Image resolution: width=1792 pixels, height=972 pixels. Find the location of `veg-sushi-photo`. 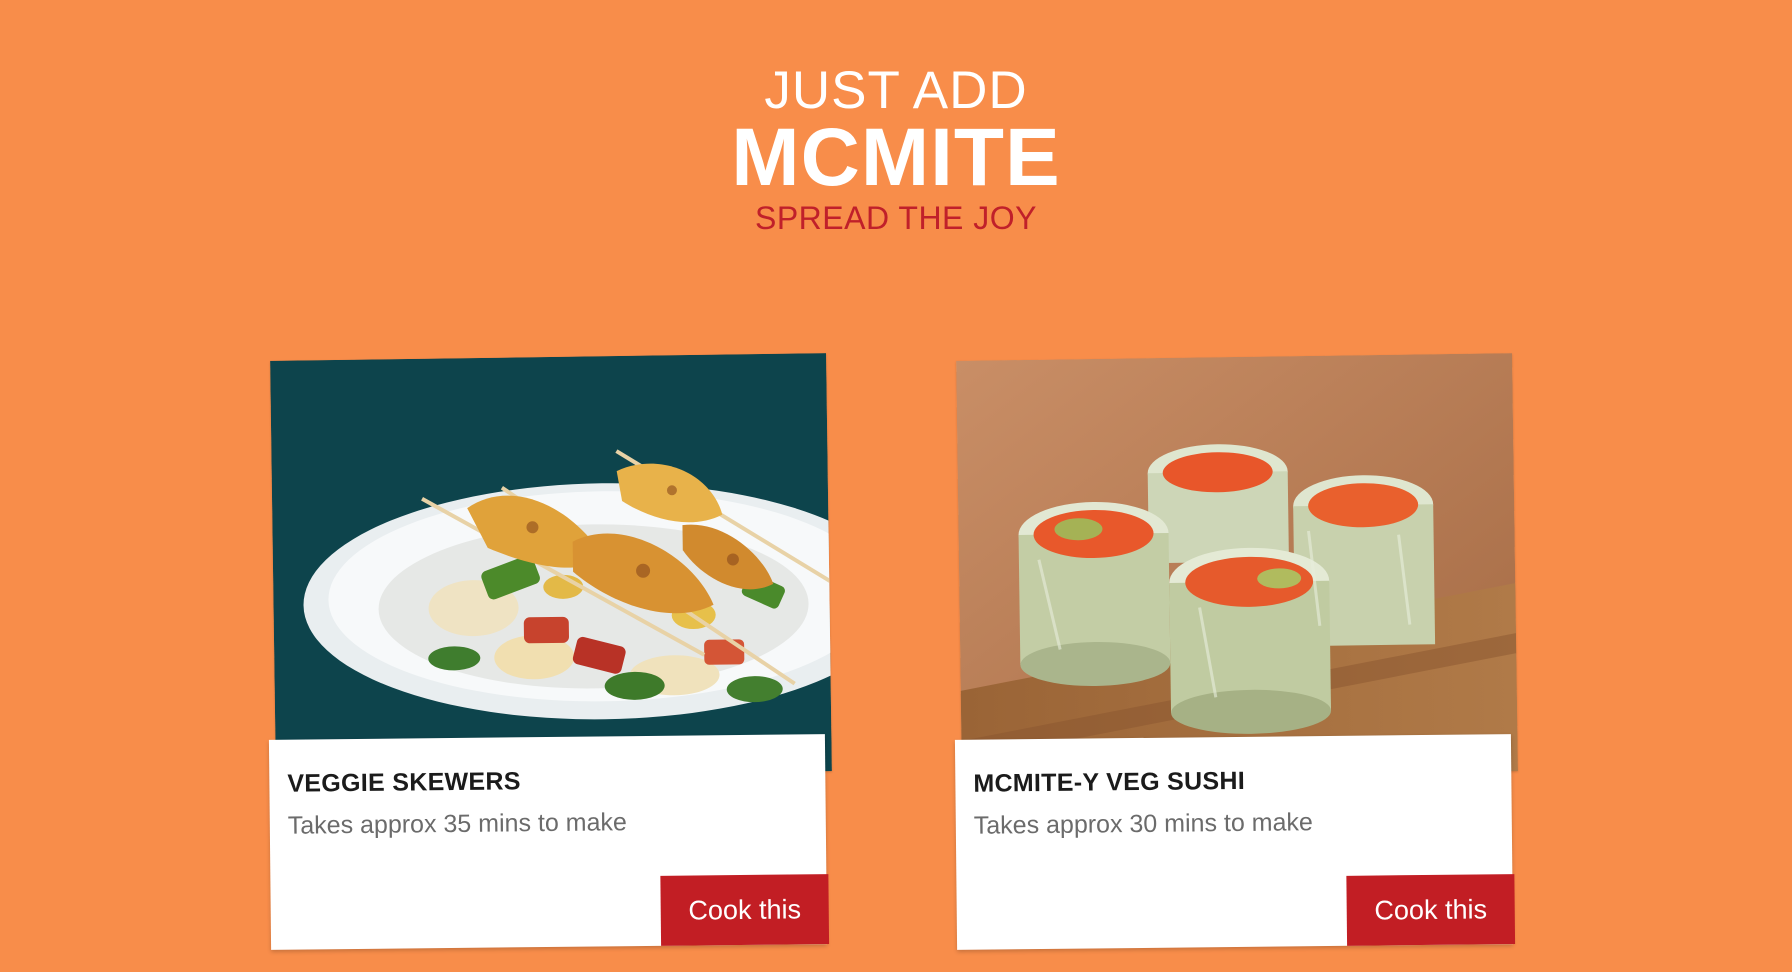

veg-sushi-photo is located at coordinates (1237, 566).